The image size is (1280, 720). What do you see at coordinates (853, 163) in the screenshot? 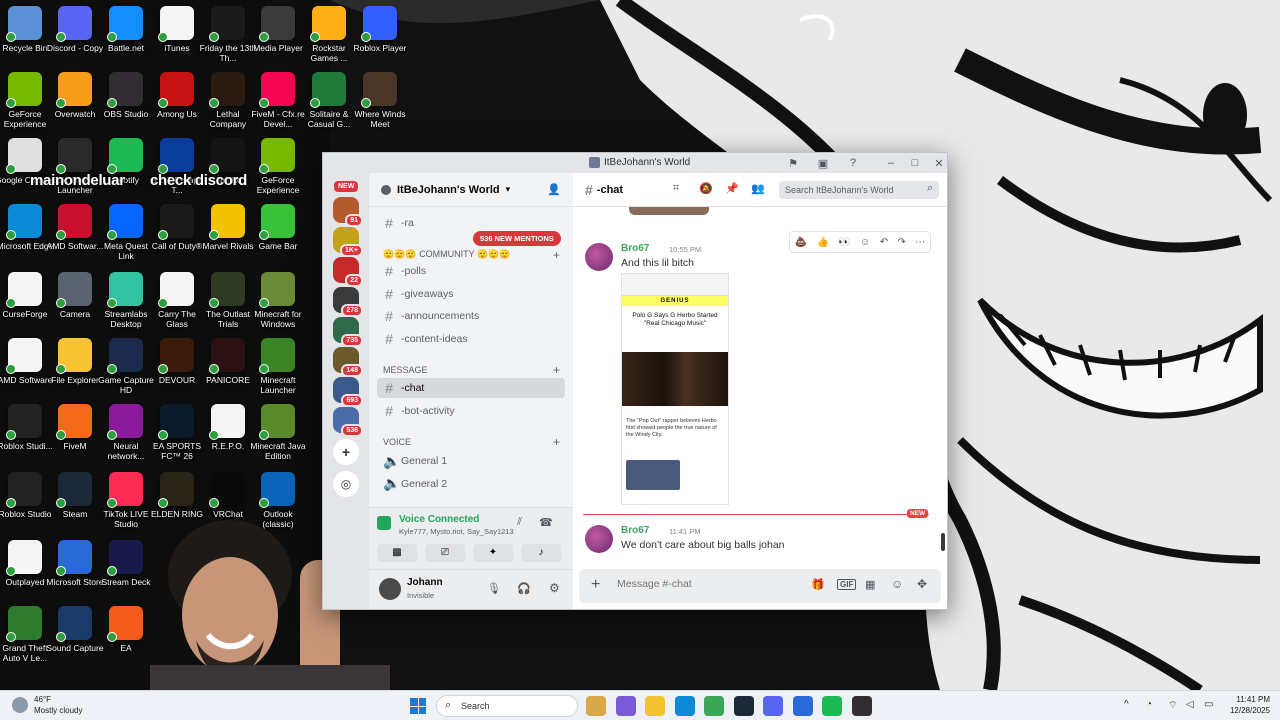
I see `help-icon: ?` at bounding box center [853, 163].